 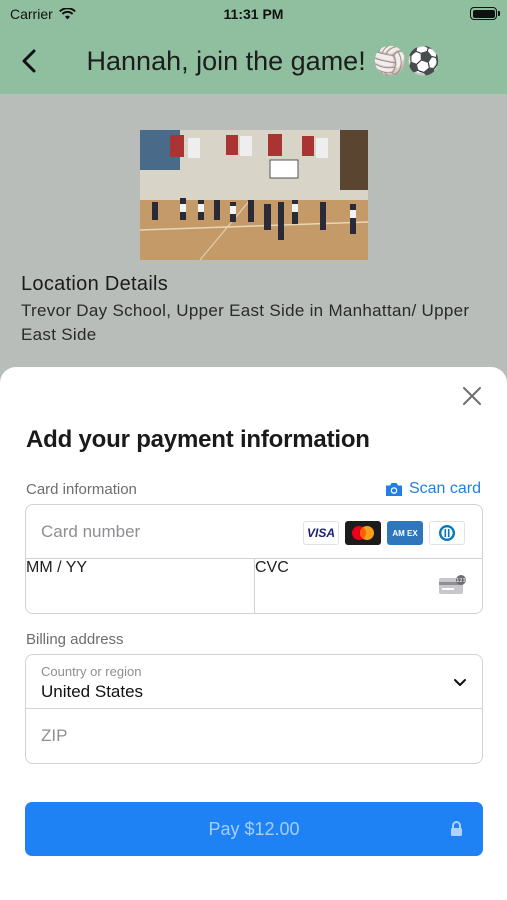 I want to click on back-button, so click(x=29, y=61).